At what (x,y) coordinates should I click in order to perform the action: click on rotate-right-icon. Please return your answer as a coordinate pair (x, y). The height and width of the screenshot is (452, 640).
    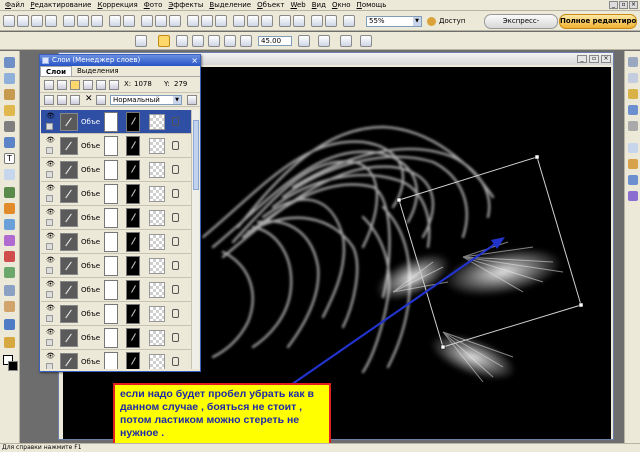
    Looking at the image, I should click on (246, 41).